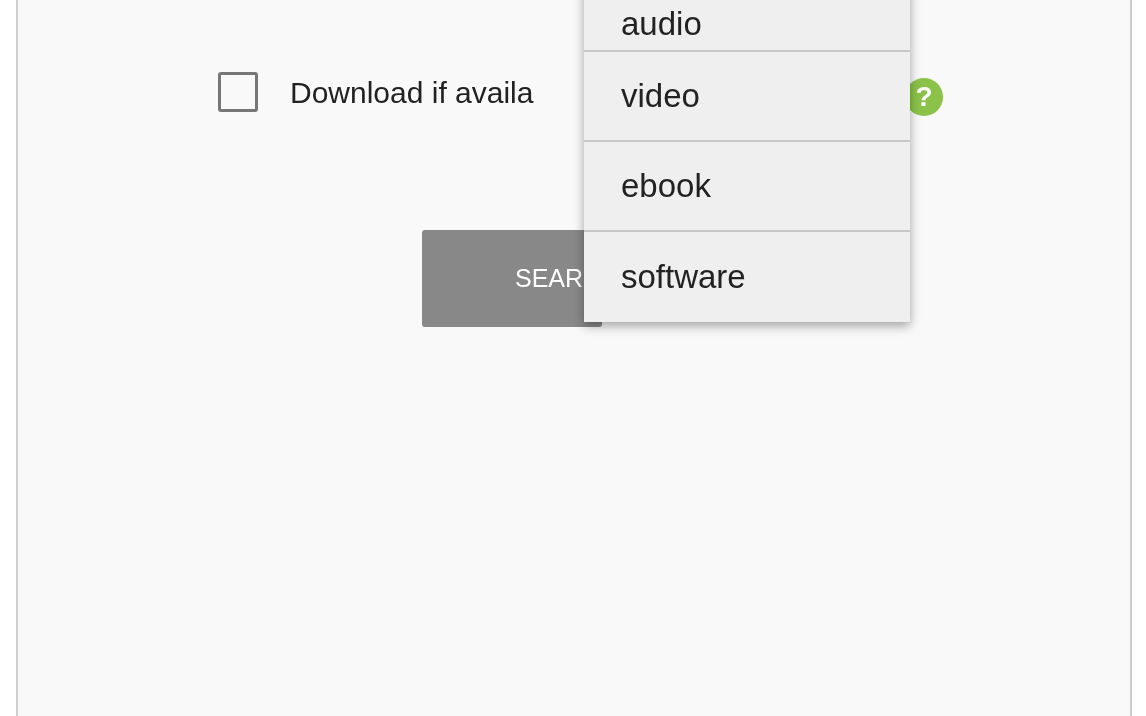 The image size is (1146, 716). I want to click on checkbox-label: Download if availa, so click(412, 92).